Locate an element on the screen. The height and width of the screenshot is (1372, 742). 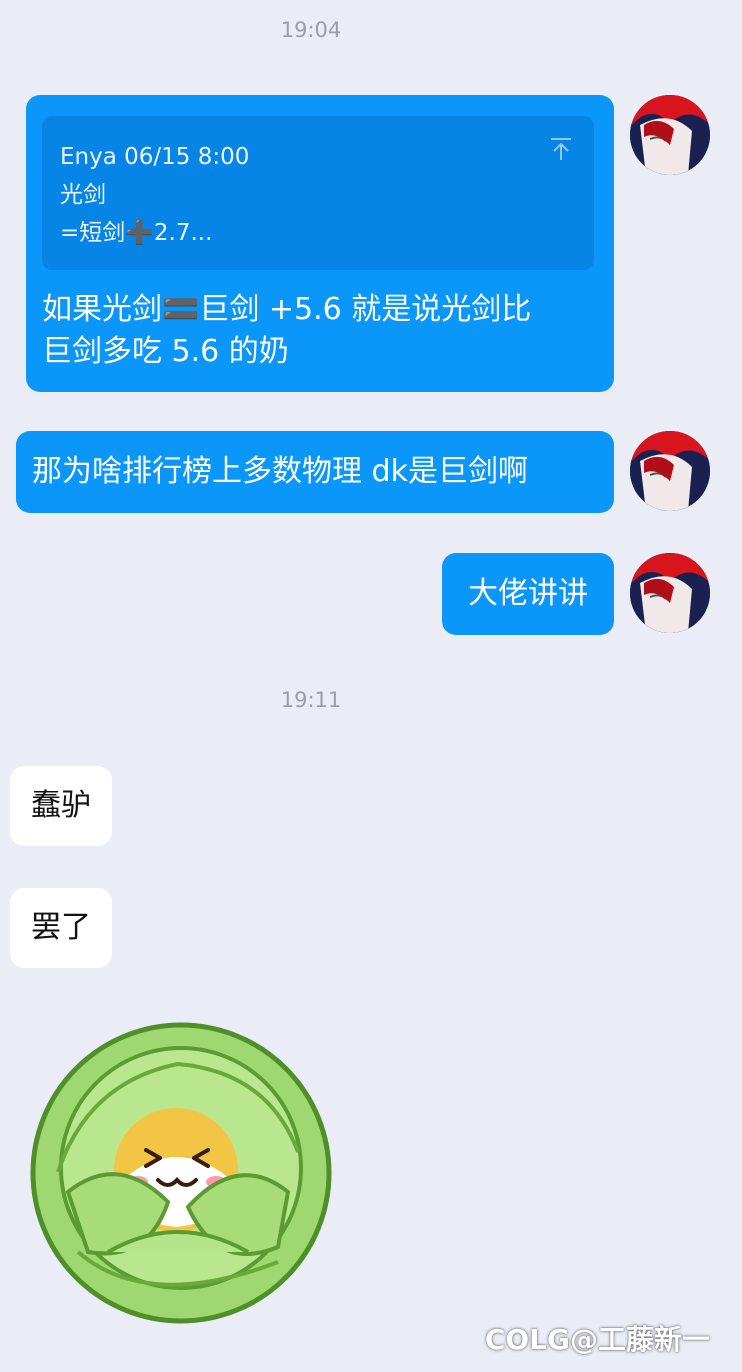
timestamp: 19:04 is located at coordinates (311, 30).